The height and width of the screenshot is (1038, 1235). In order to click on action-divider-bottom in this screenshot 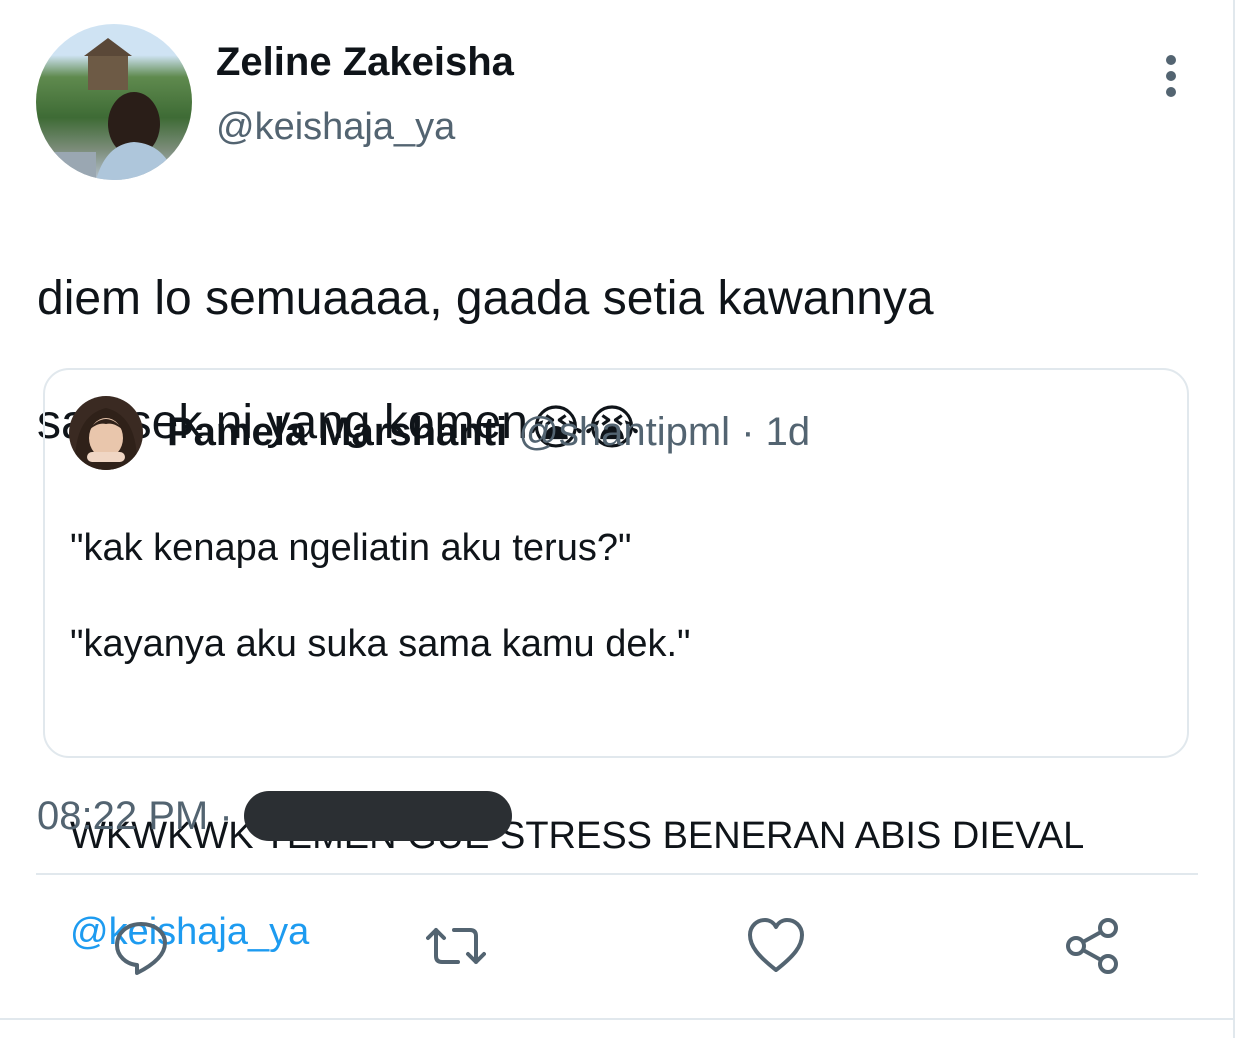, I will do `click(617, 1019)`.